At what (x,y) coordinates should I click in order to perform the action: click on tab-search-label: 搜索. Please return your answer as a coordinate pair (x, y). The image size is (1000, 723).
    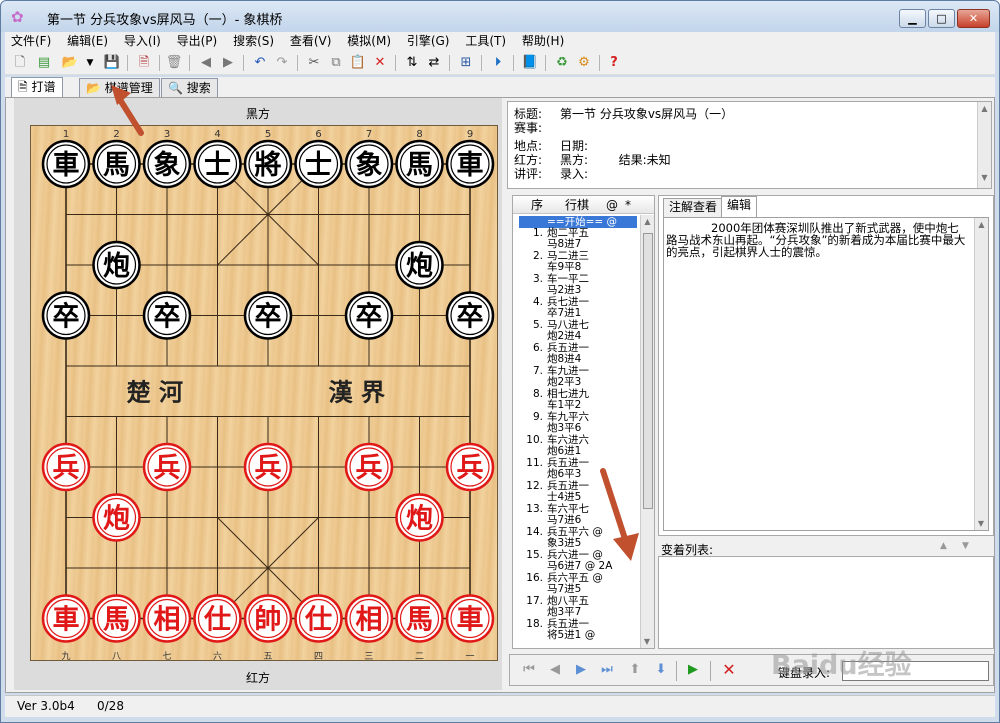
    Looking at the image, I should click on (198, 88).